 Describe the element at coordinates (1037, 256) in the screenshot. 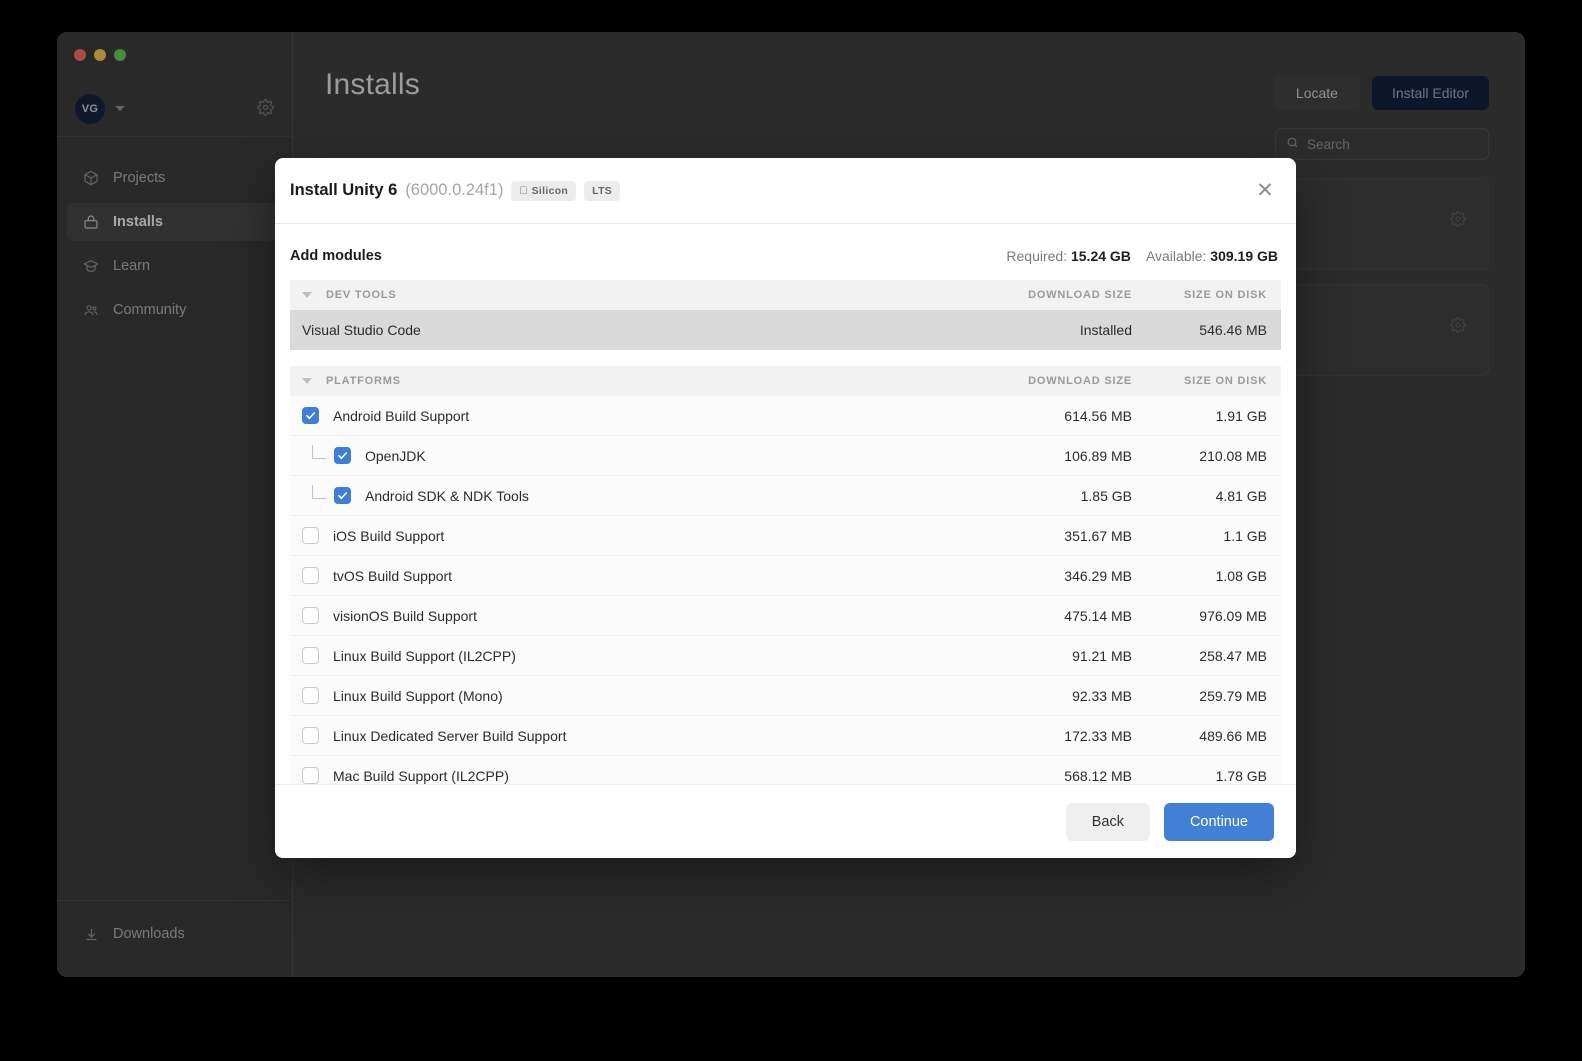

I see `required-label: Required:` at that location.